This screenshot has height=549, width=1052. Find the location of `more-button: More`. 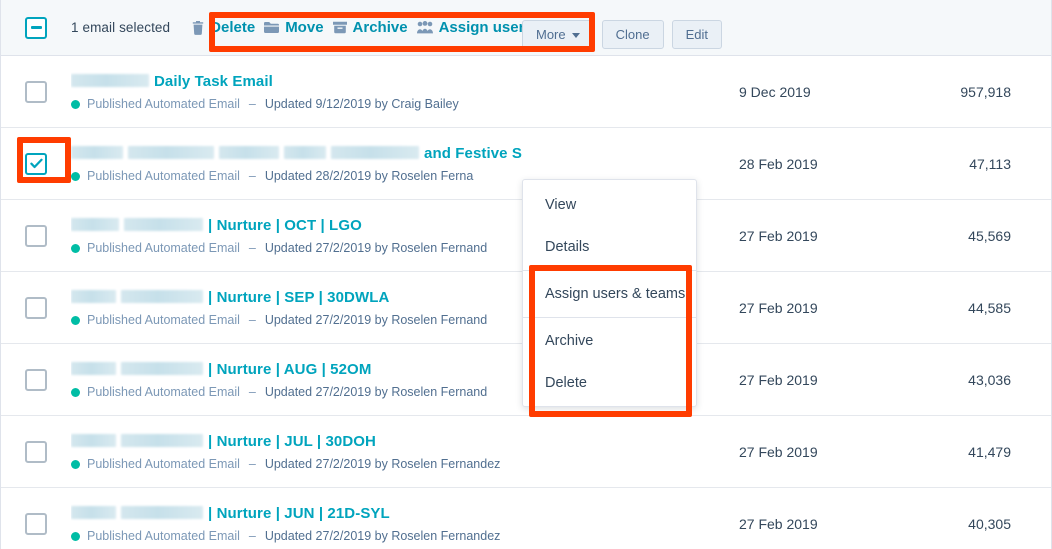

more-button: More is located at coordinates (558, 34).